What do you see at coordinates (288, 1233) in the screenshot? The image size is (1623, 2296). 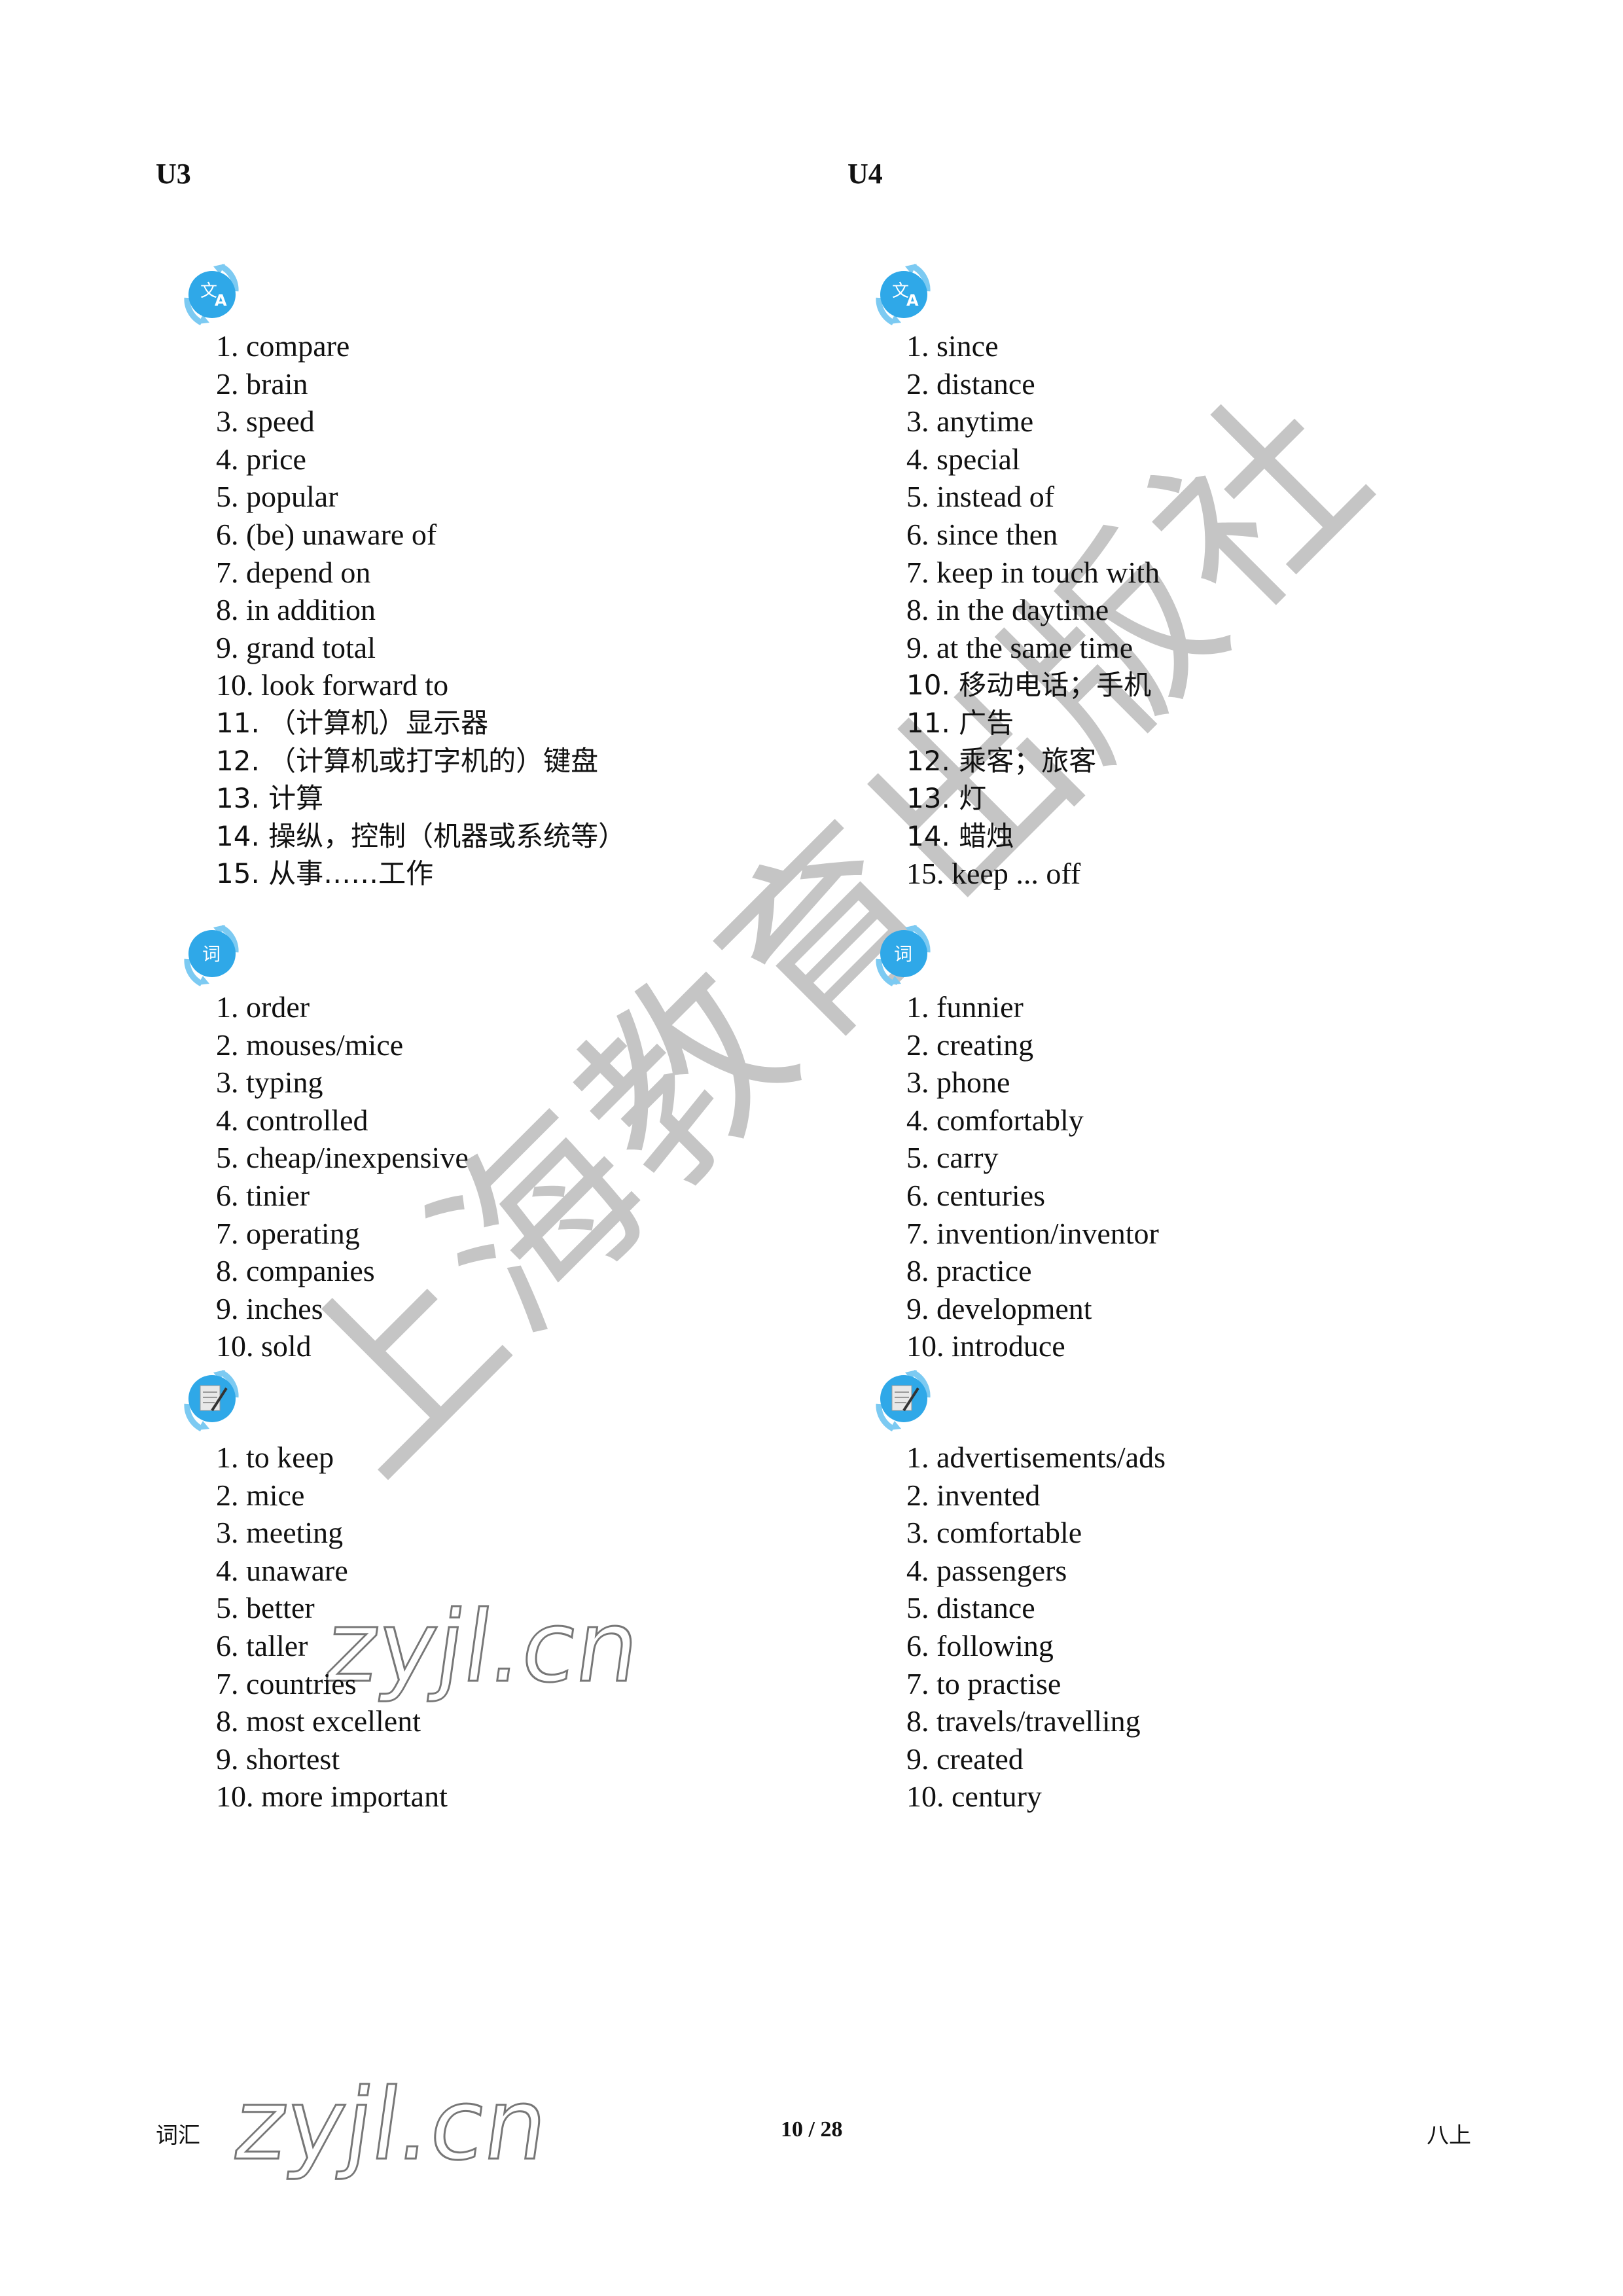 I see `list-item: 7. operating` at bounding box center [288, 1233].